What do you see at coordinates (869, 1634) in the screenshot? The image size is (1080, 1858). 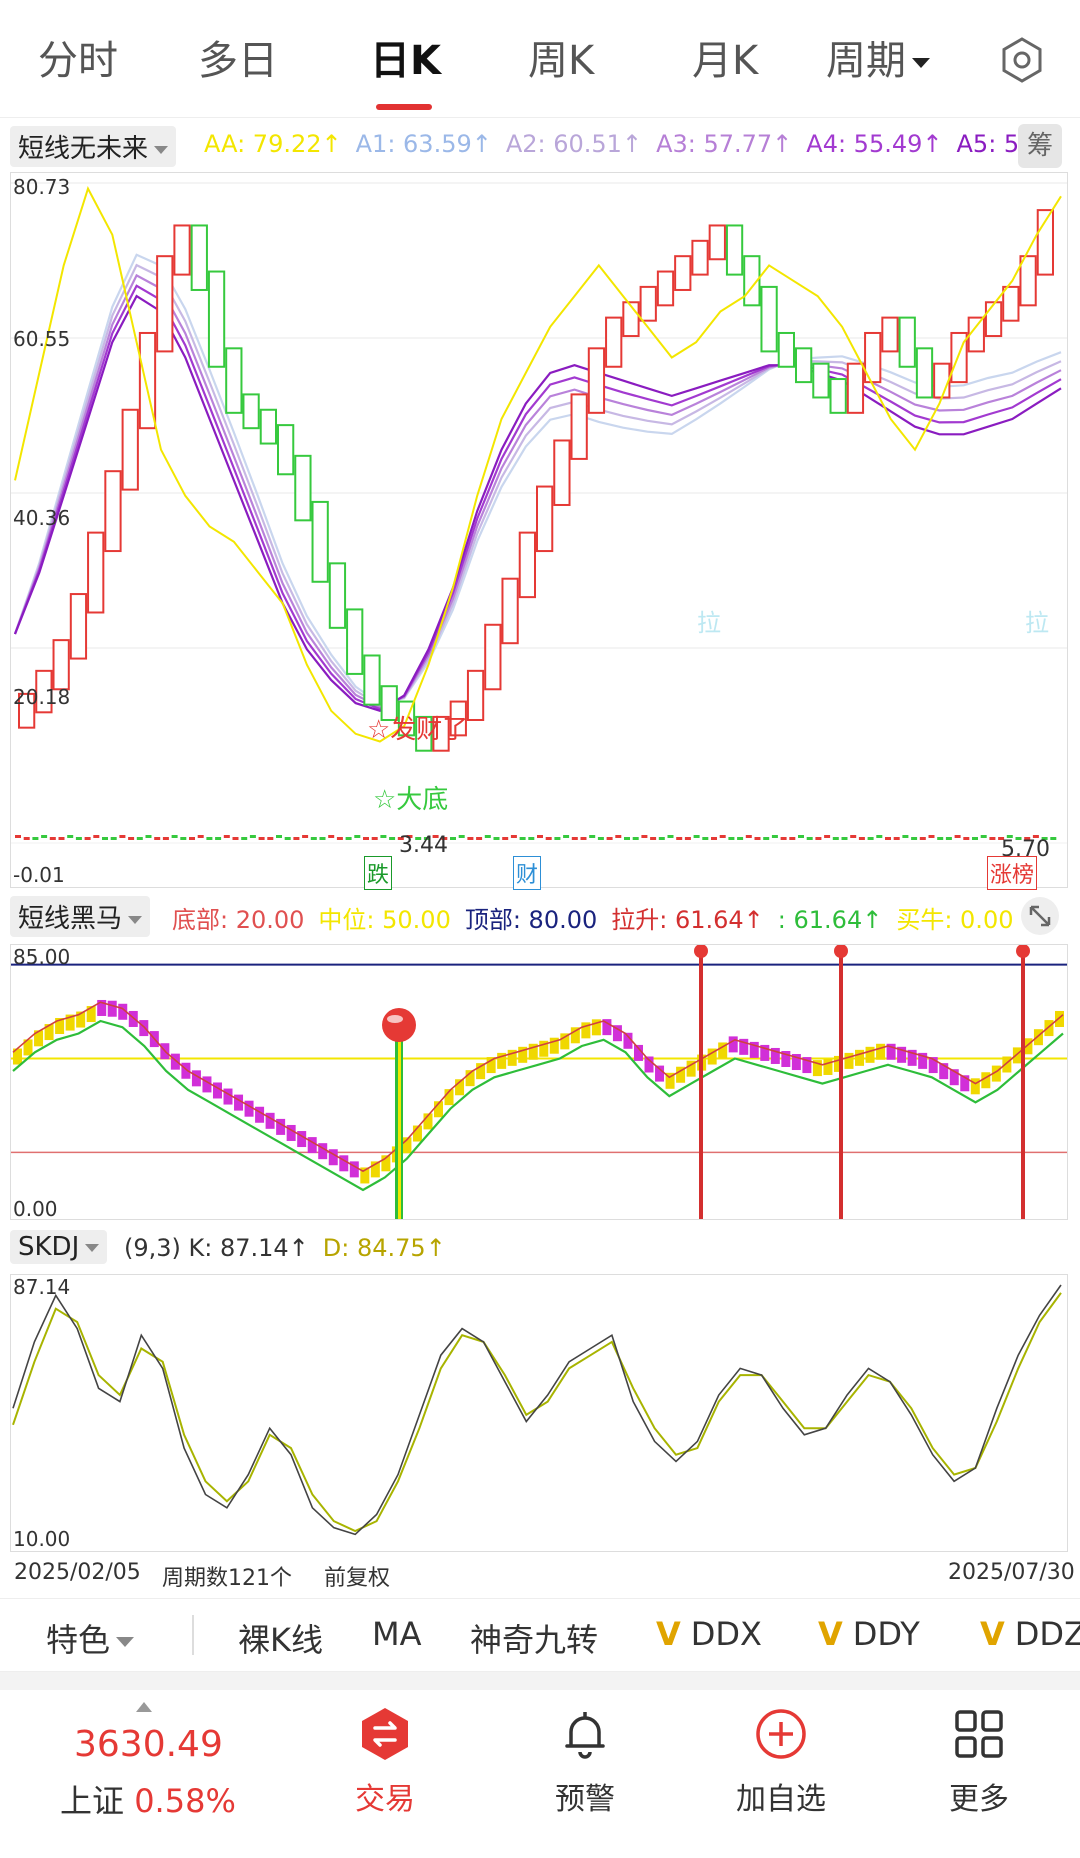 I see `toolbar-ddy: V DDY` at bounding box center [869, 1634].